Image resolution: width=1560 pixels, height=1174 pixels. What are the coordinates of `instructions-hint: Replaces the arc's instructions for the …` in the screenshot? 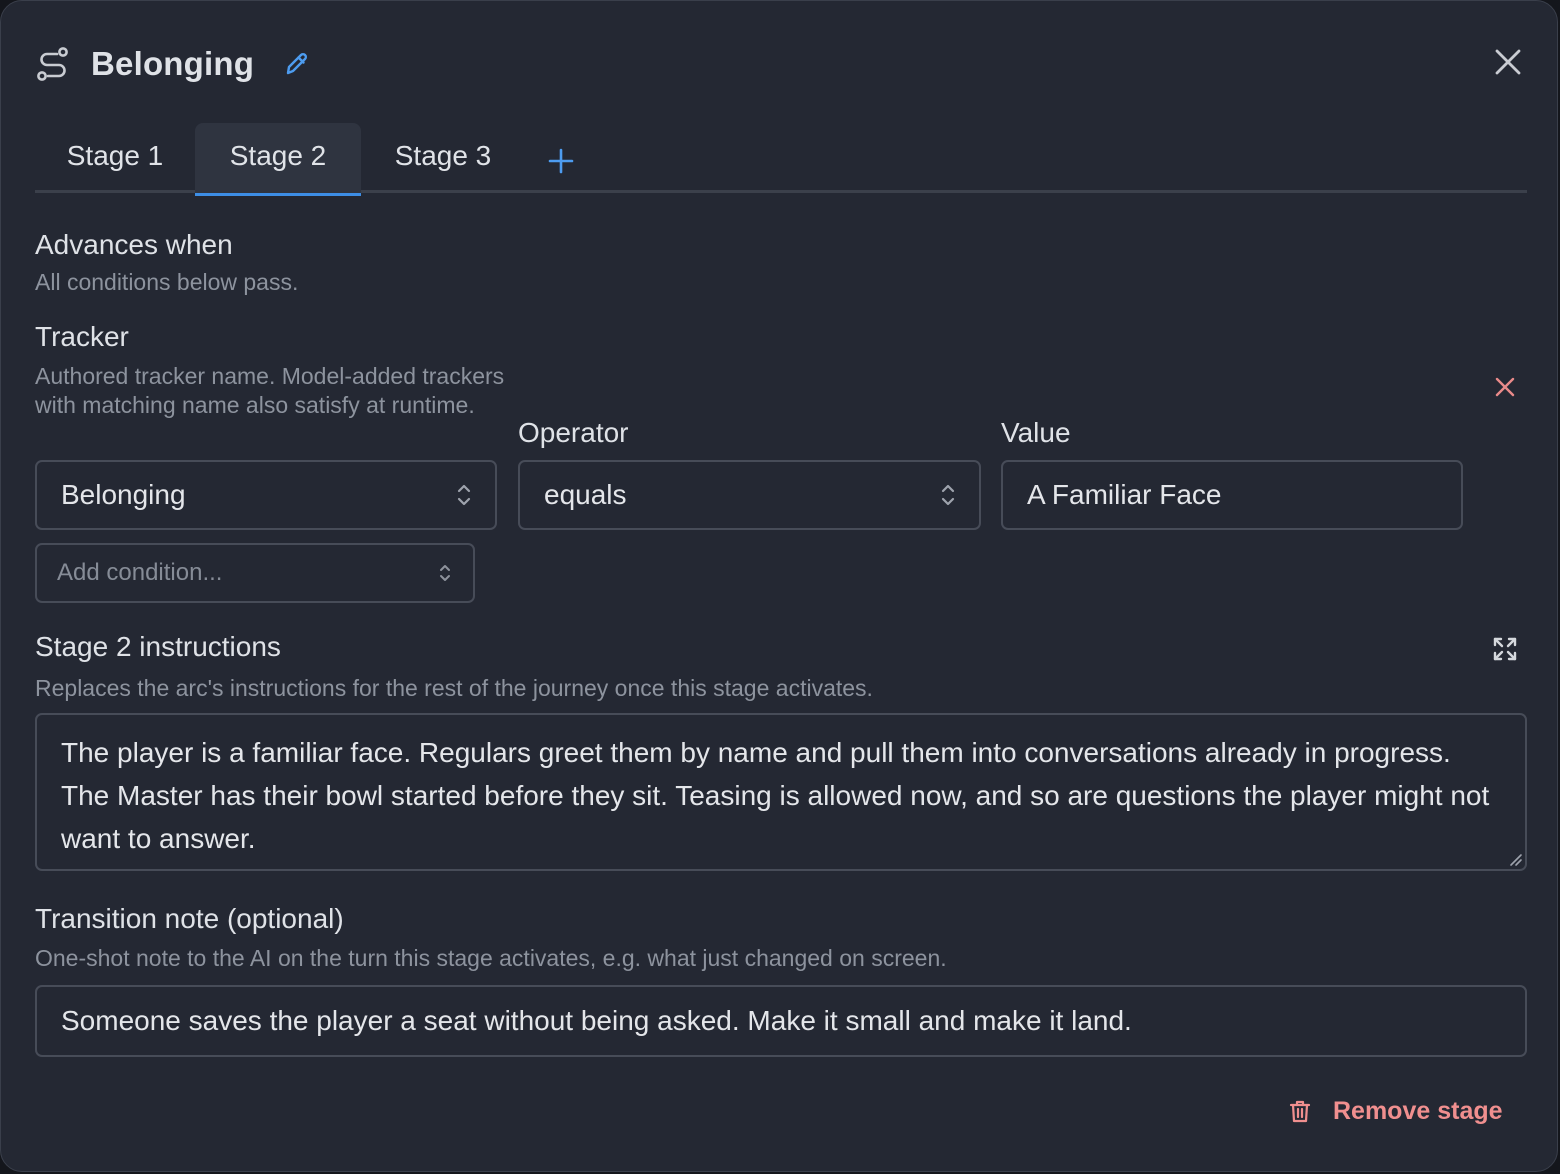 It's located at (454, 688).